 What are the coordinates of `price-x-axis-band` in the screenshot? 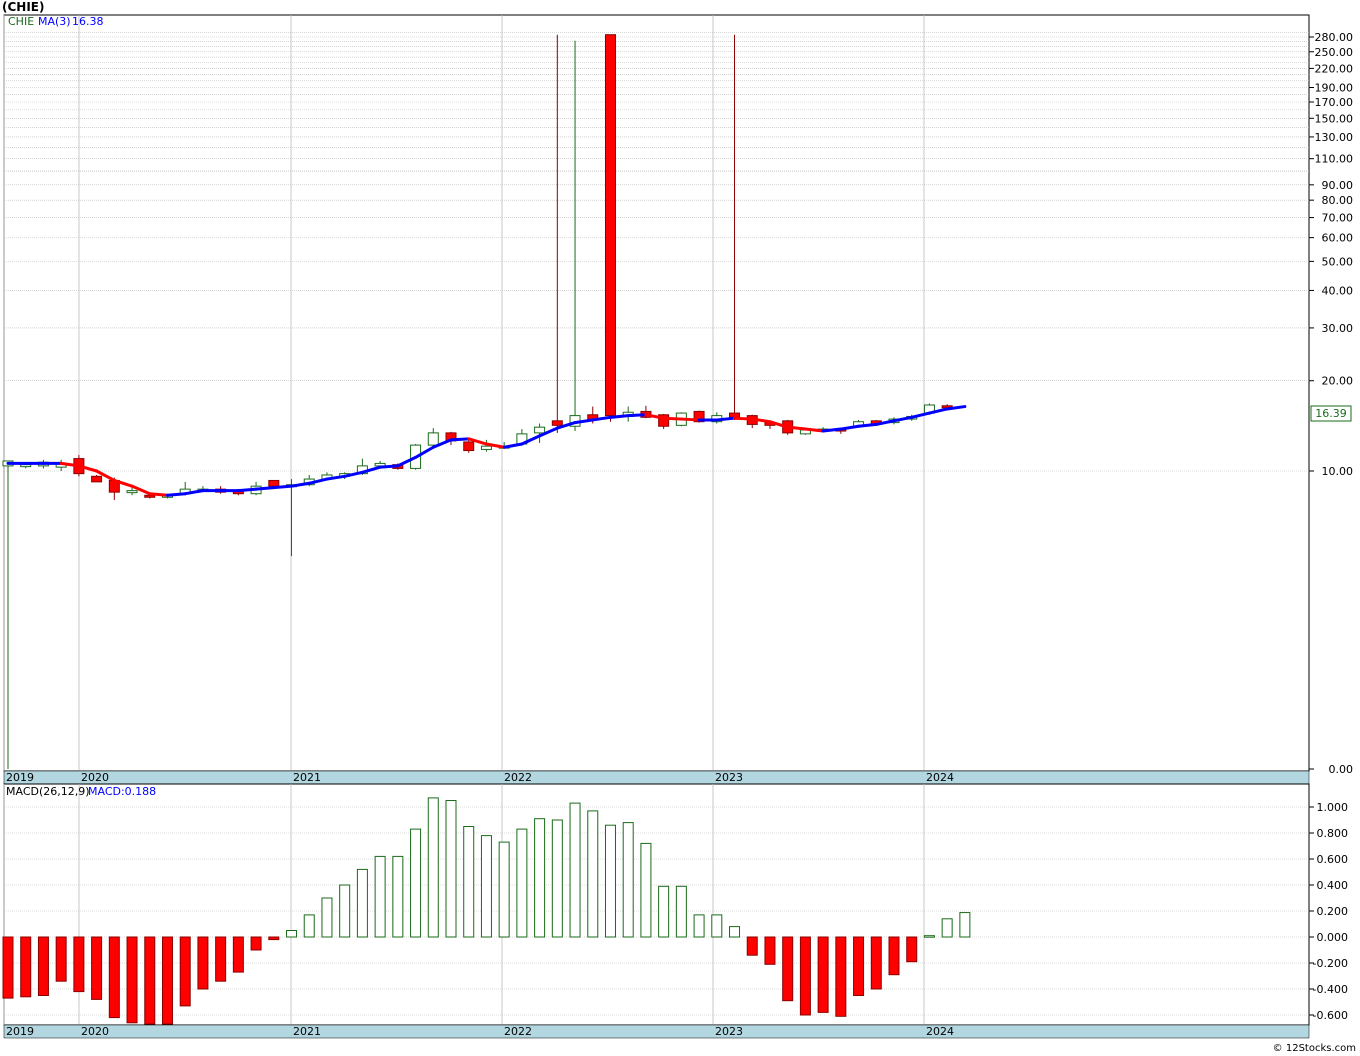 It's located at (656, 777).